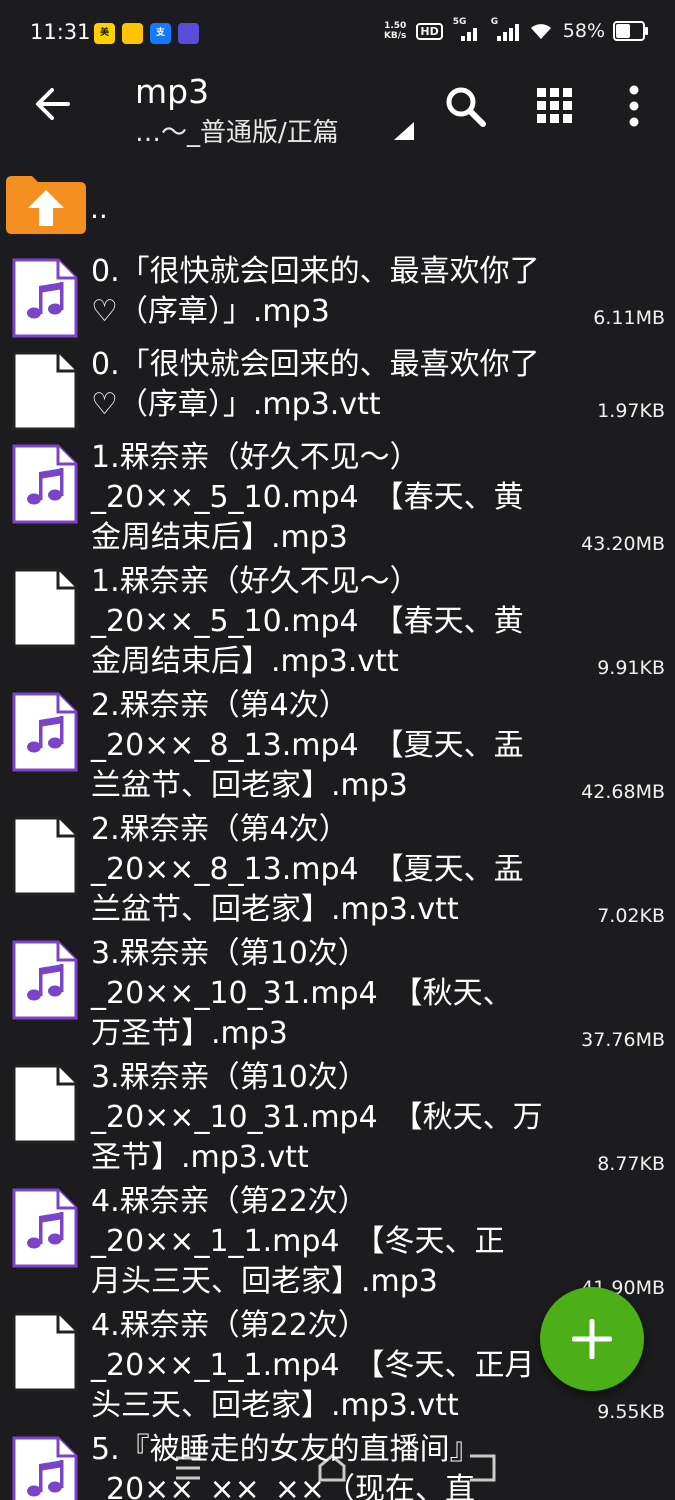 The width and height of the screenshot is (675, 1500). Describe the element at coordinates (341, 385) in the screenshot. I see `file-name: 0.「很快就会回来的、最喜欢你了 ♡（序章）」.mp3.vtt` at that location.